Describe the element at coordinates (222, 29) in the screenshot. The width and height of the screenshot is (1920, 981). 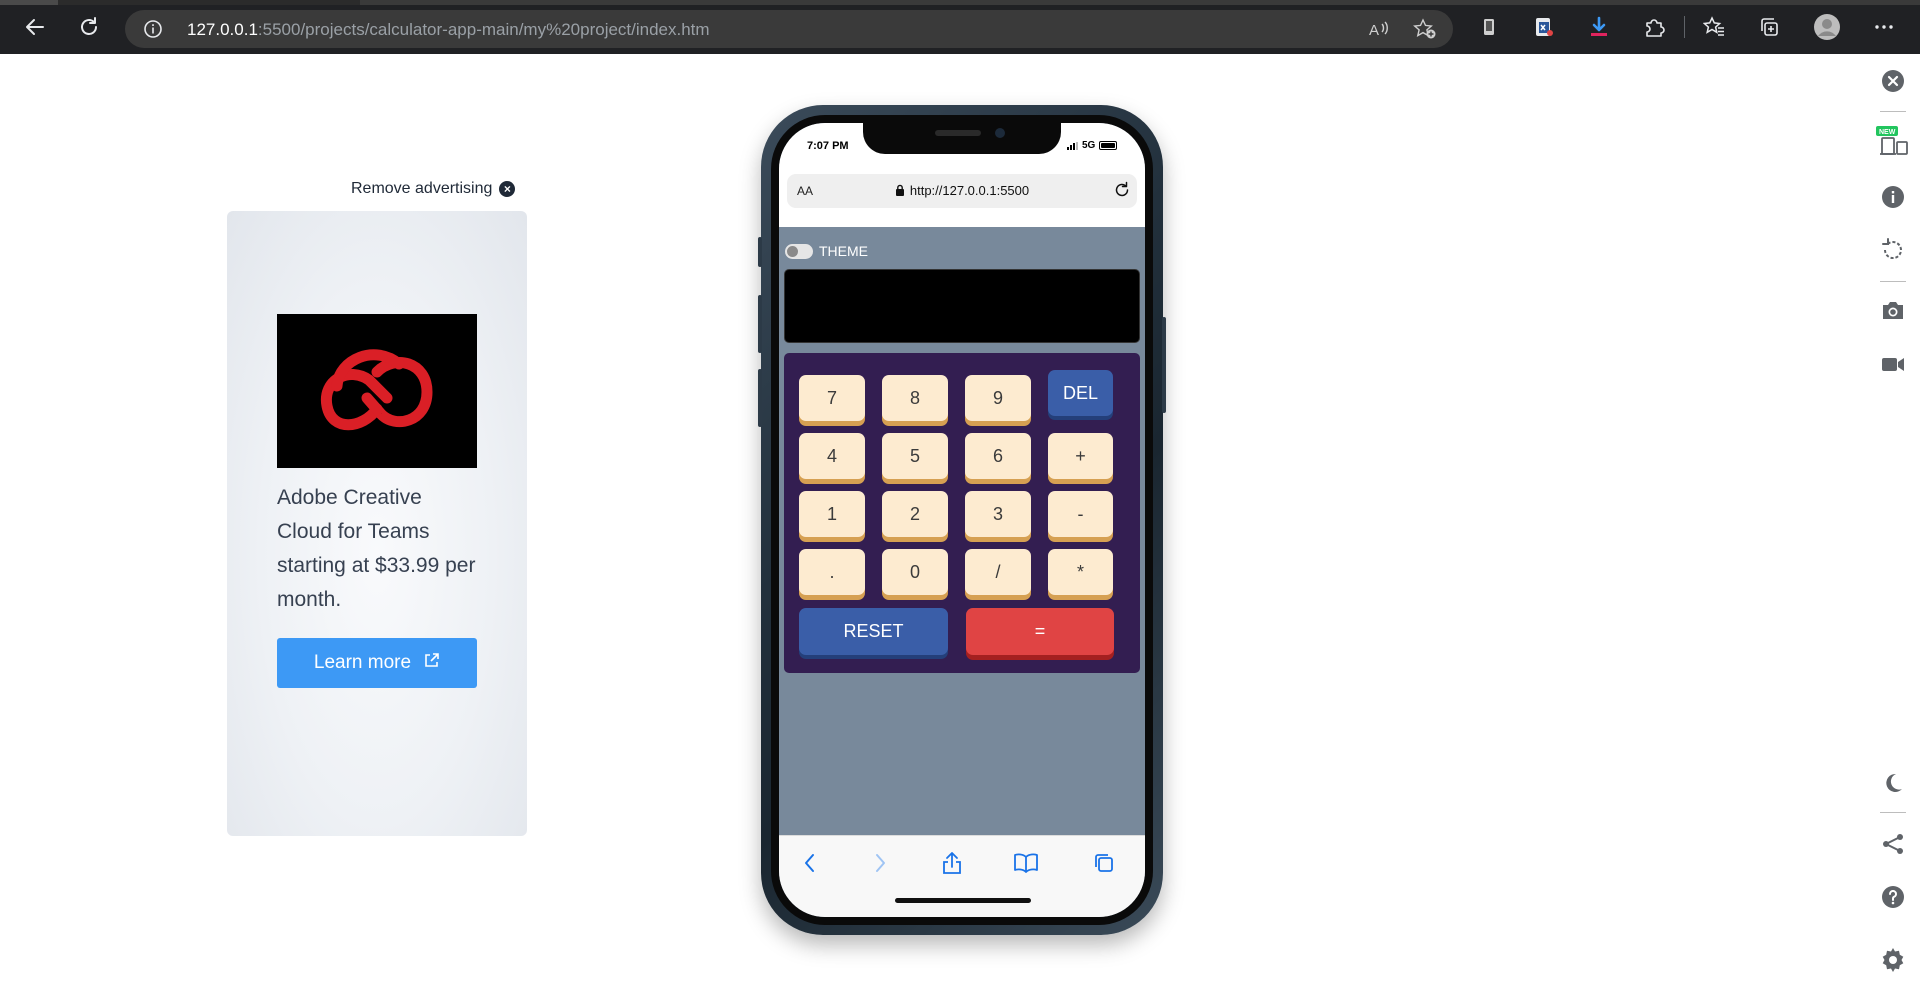
I see `url-host: 127.0.0.1` at that location.